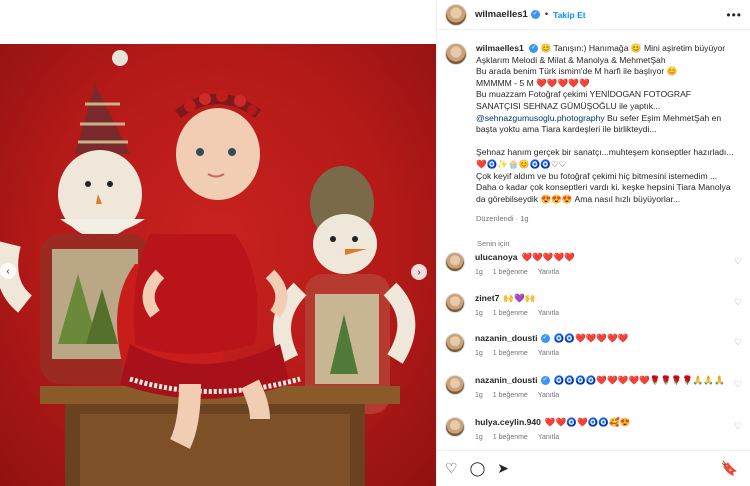 The width and height of the screenshot is (750, 486). I want to click on action-bar: ♡ ◯ ➤ 🔖, so click(593, 468).